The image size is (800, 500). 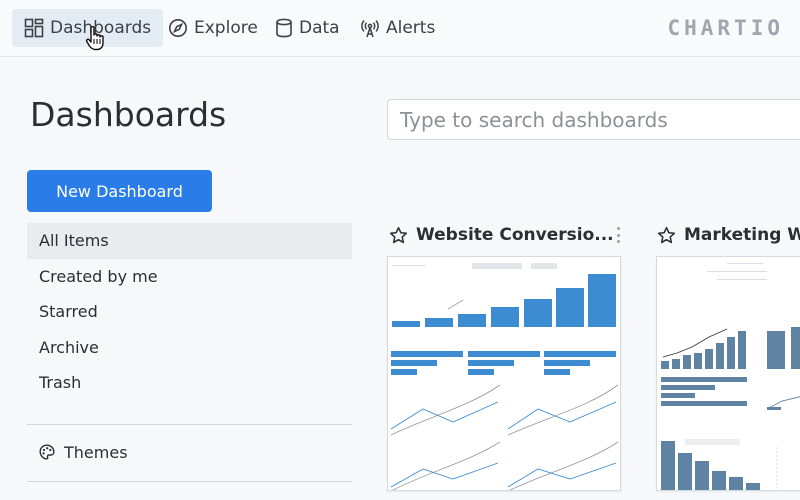 I want to click on sidebar-item-themes: Themes, so click(x=189, y=452).